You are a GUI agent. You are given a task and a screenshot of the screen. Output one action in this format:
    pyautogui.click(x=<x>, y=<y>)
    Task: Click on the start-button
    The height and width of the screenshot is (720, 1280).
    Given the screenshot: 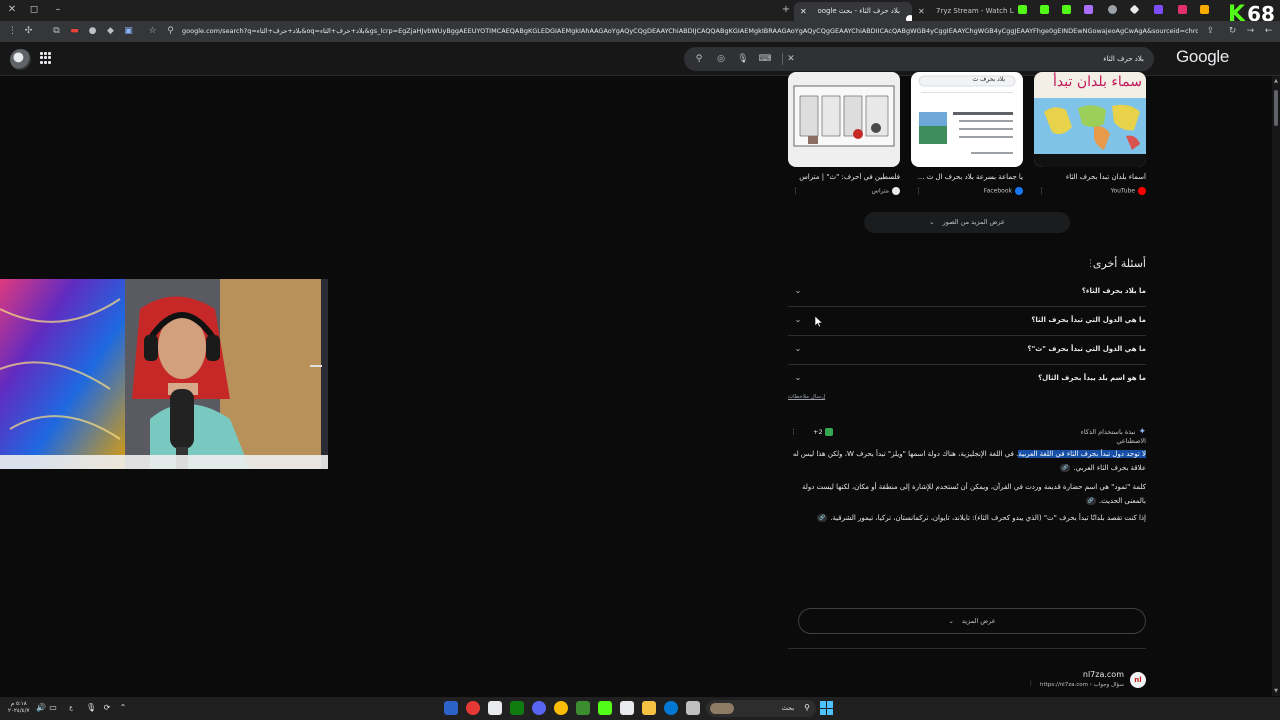 What is the action you would take?
    pyautogui.click(x=827, y=708)
    